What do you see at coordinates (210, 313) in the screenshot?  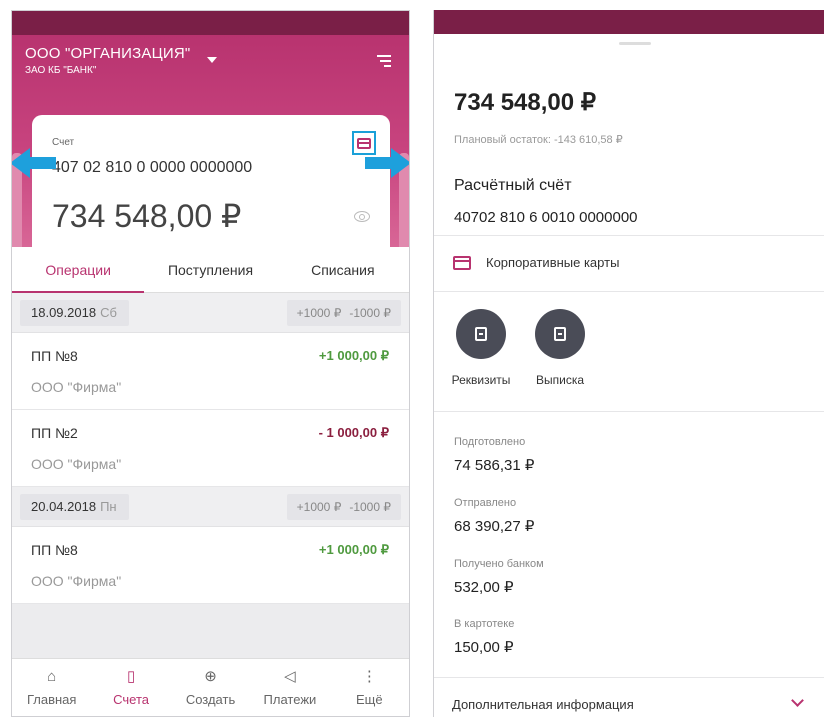 I see `date-group-header: 18.09.2018 Сб +1000 ₽ -1000 ₽` at bounding box center [210, 313].